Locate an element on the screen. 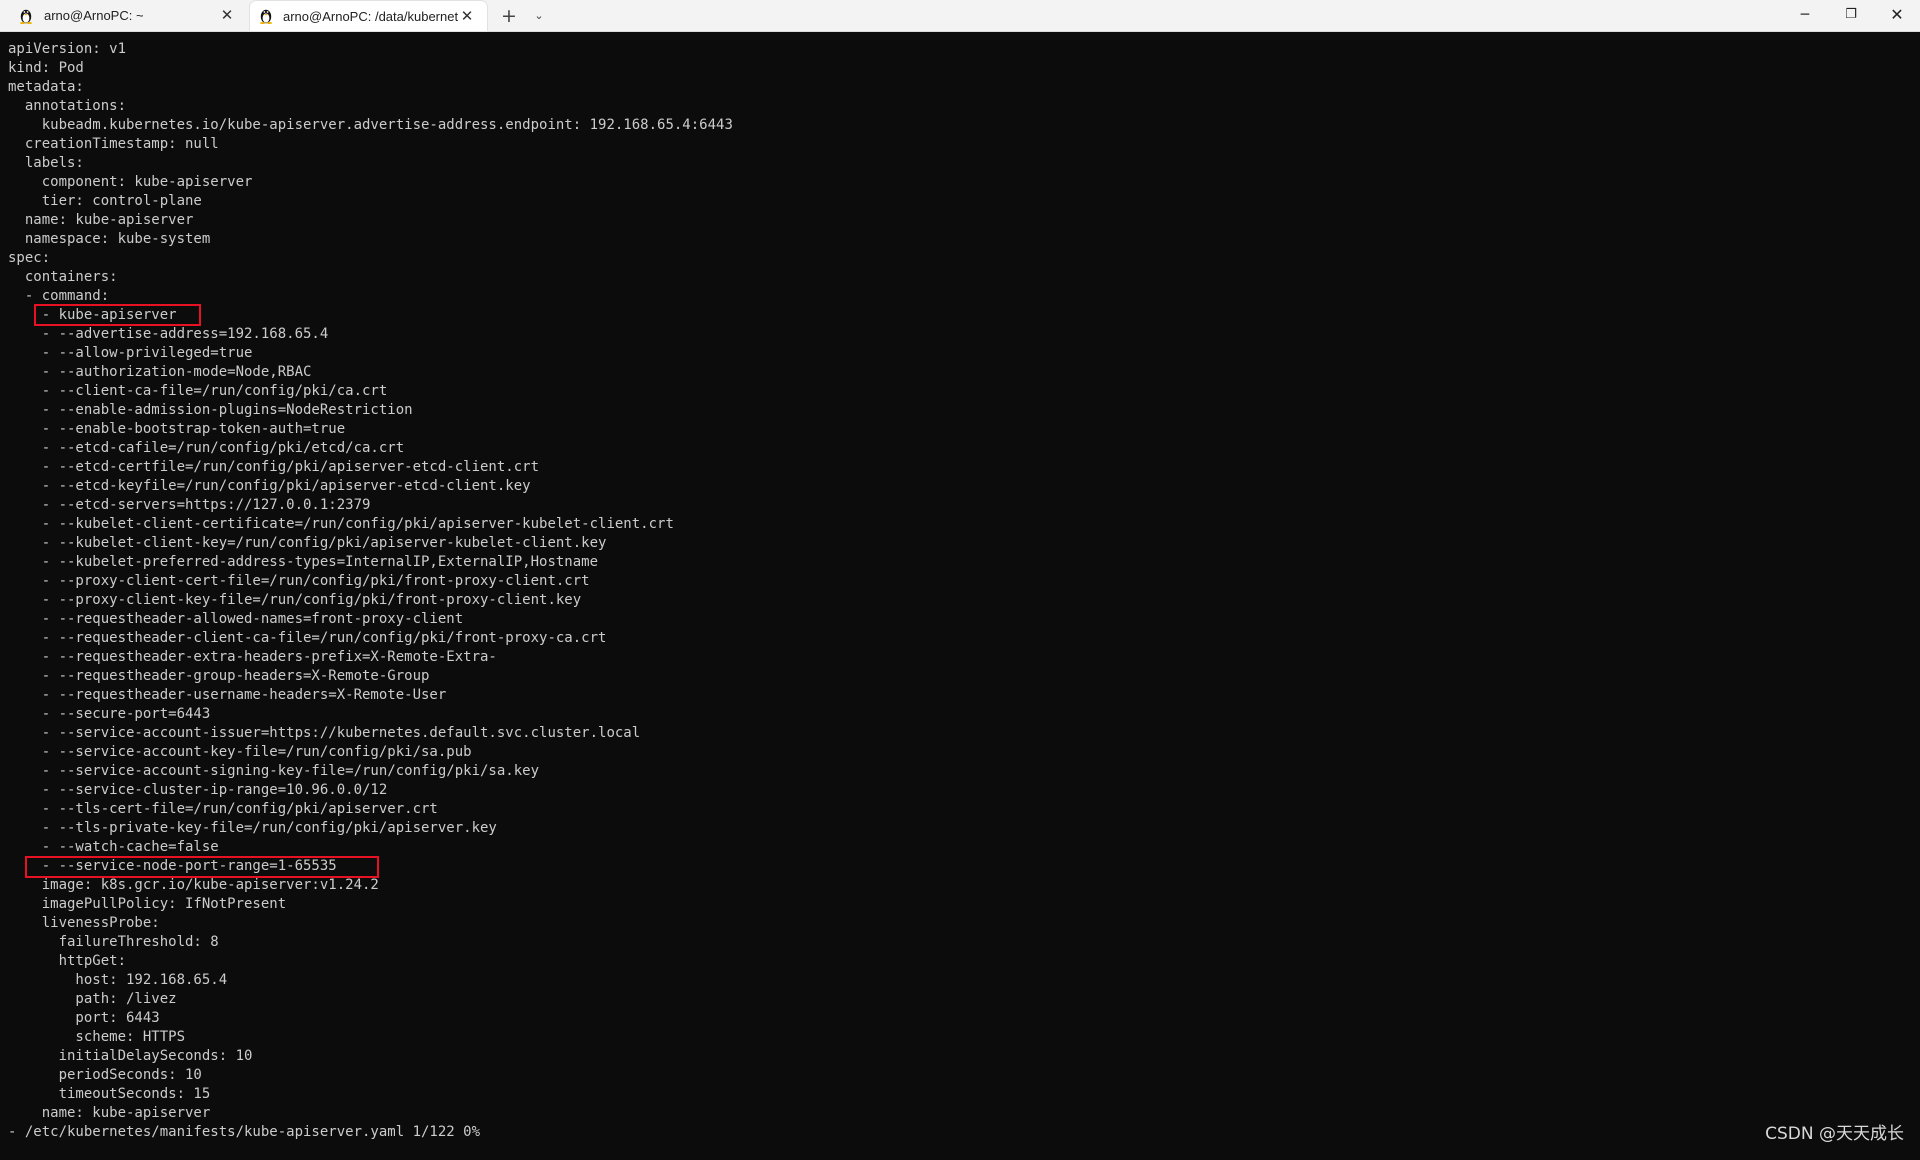 The image size is (1920, 1160). terminal-line: - kube-apiserver is located at coordinates (92, 315).